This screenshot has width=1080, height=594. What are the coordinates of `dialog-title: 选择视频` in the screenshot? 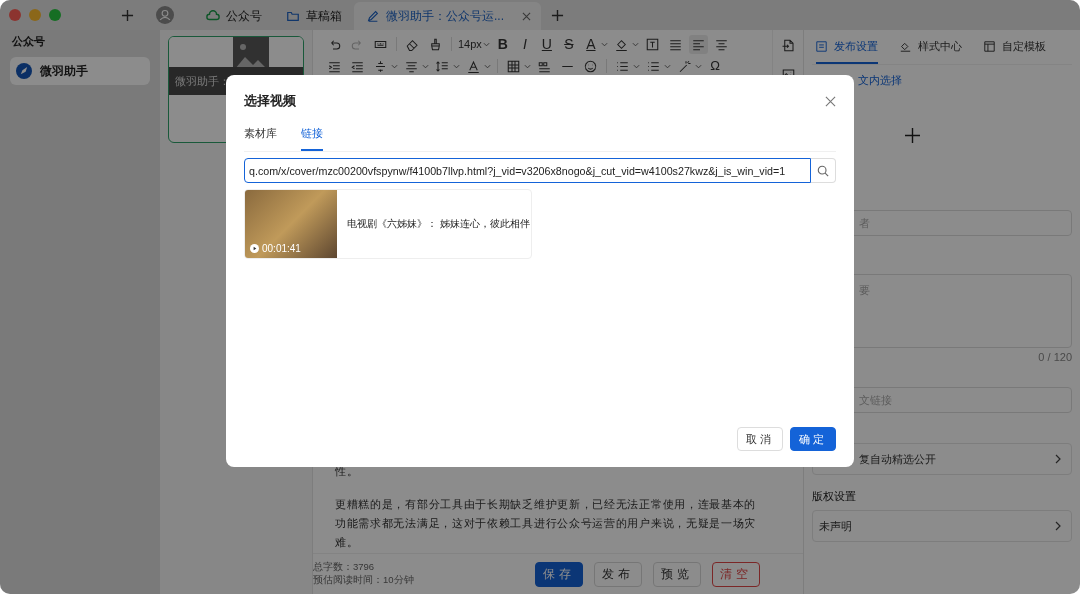 It's located at (270, 101).